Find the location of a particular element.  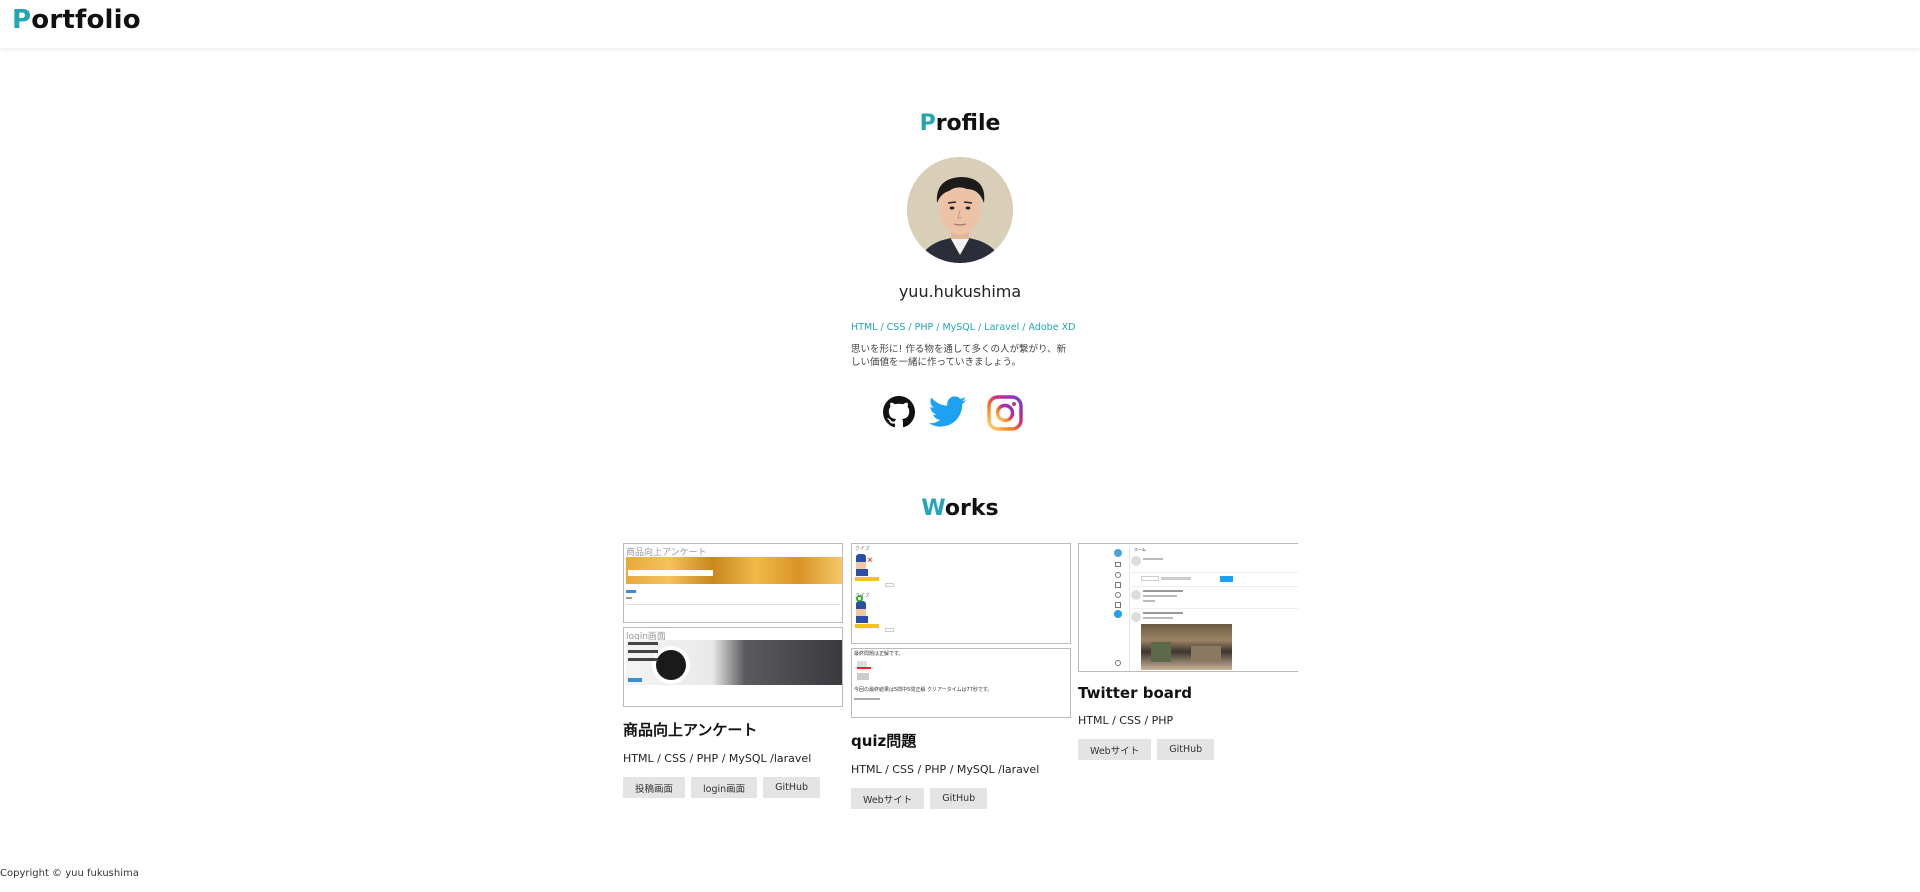

work-thumbnail-quiz-questions: クイズ × クイズ is located at coordinates (961, 593).